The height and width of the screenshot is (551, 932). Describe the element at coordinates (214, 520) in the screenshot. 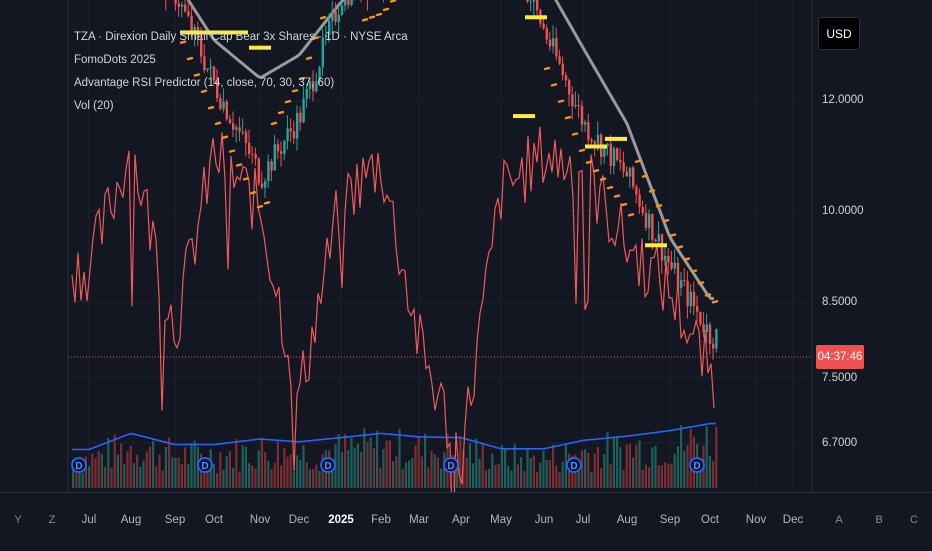

I see `time-tick: Oct` at that location.